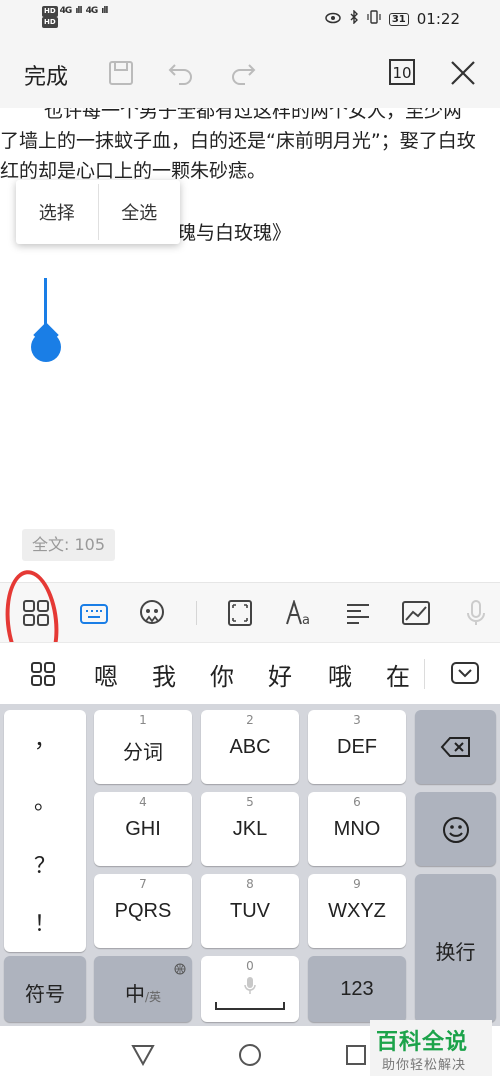 The height and width of the screenshot is (1084, 500). Describe the element at coordinates (46, 347) in the screenshot. I see `cursor-handle` at that location.